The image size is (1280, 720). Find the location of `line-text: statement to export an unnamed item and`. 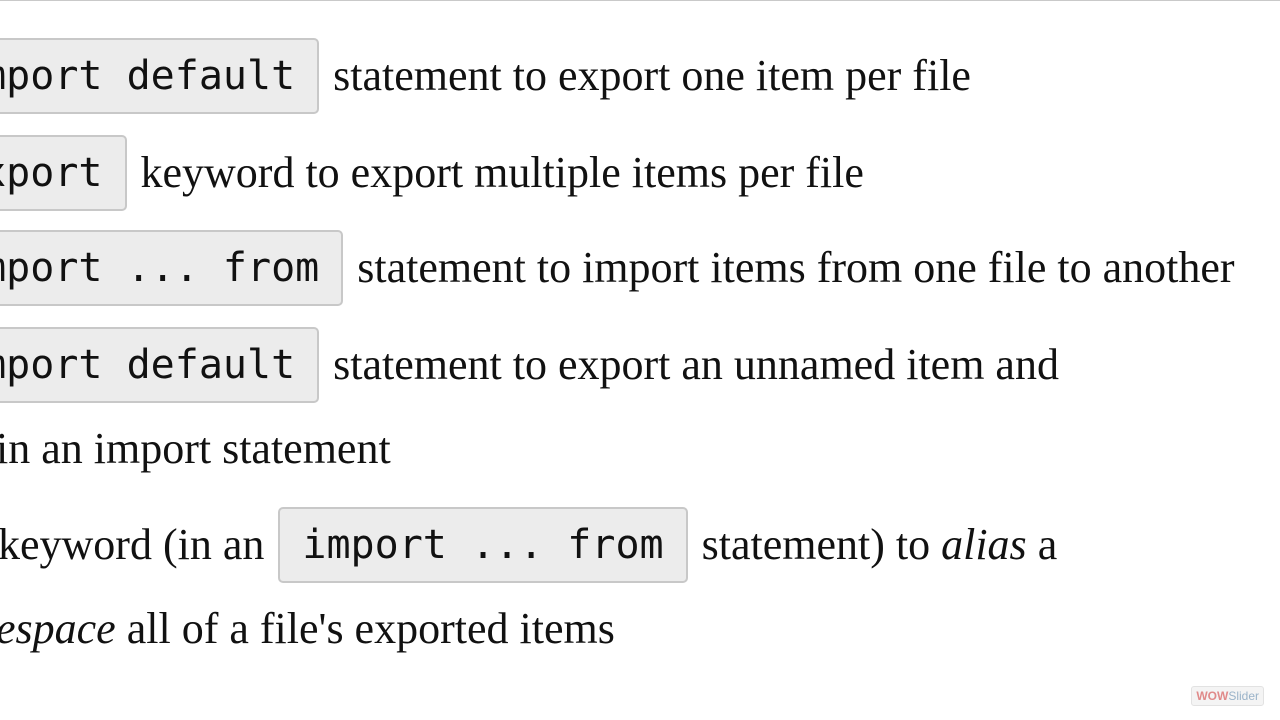

line-text: statement to export an unnamed item and is located at coordinates (696, 364).